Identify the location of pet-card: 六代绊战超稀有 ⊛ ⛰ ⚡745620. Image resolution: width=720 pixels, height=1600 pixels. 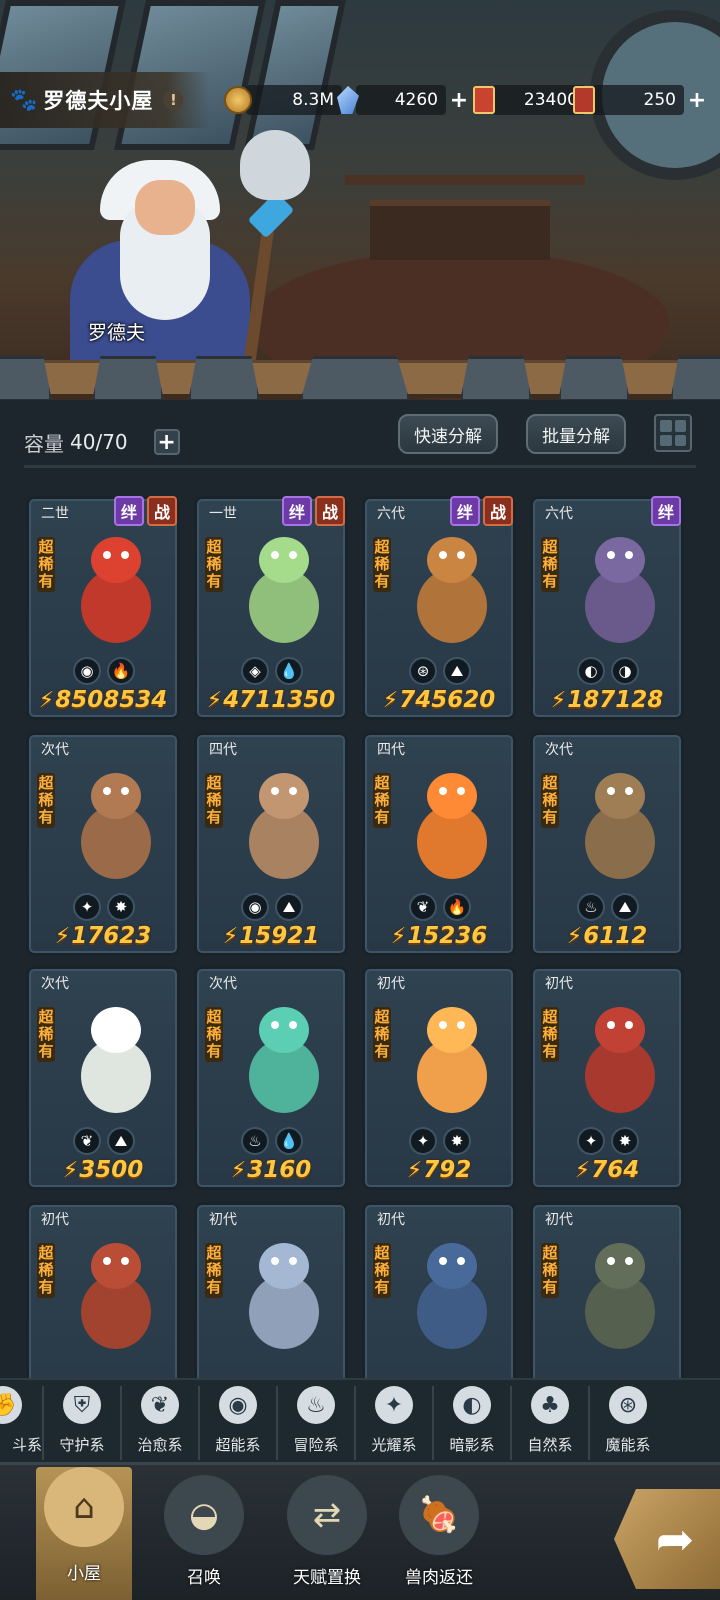
(439, 608).